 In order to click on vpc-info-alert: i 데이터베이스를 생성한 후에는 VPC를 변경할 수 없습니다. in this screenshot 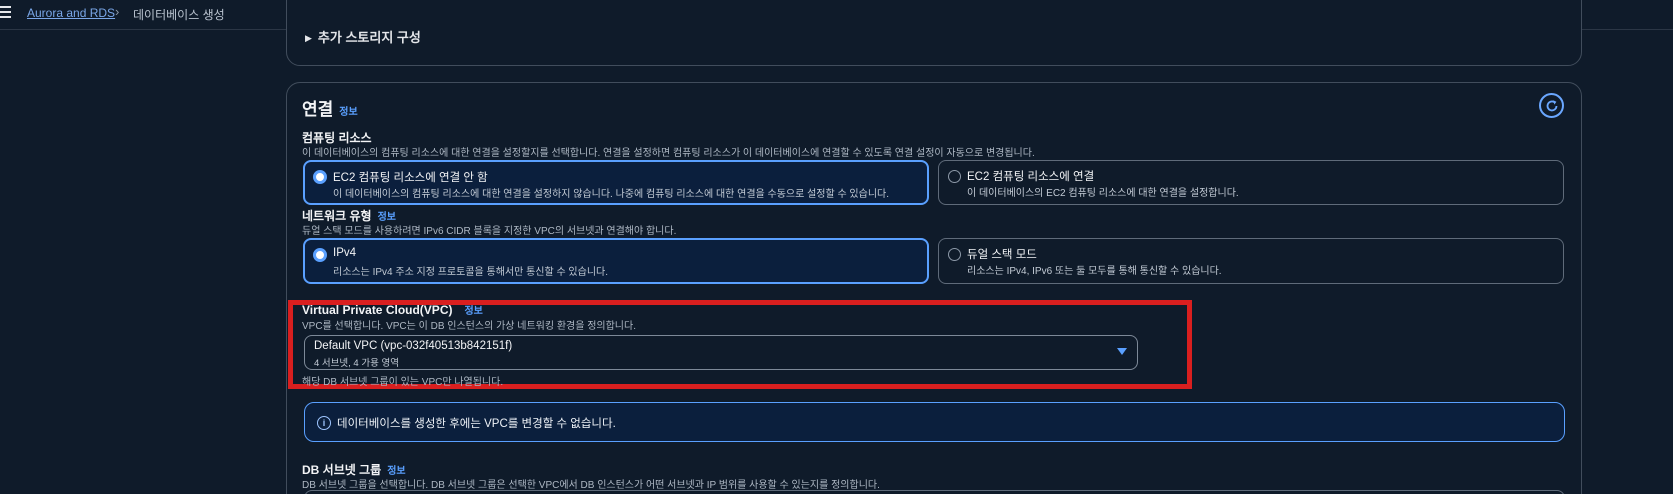, I will do `click(934, 422)`.